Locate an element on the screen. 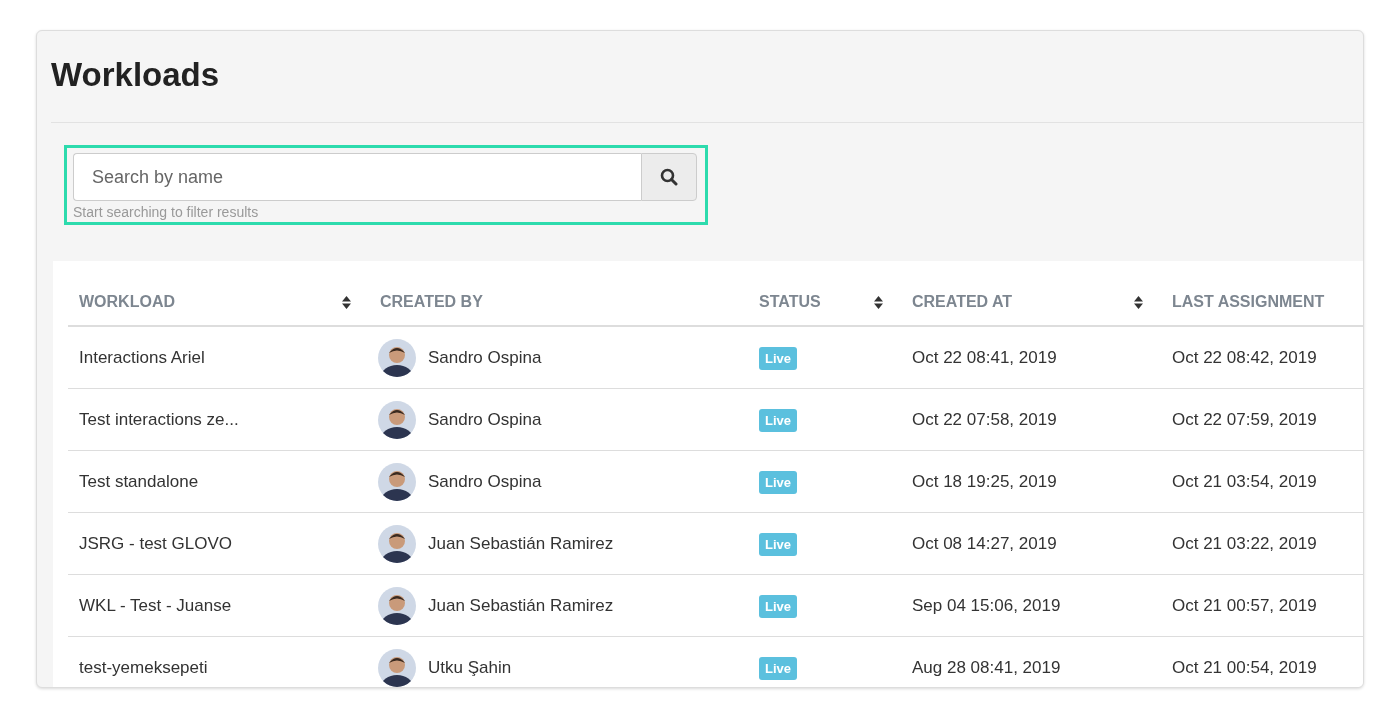  table-cell: Oct 21 00:57, 2019 is located at coordinates (1244, 605).